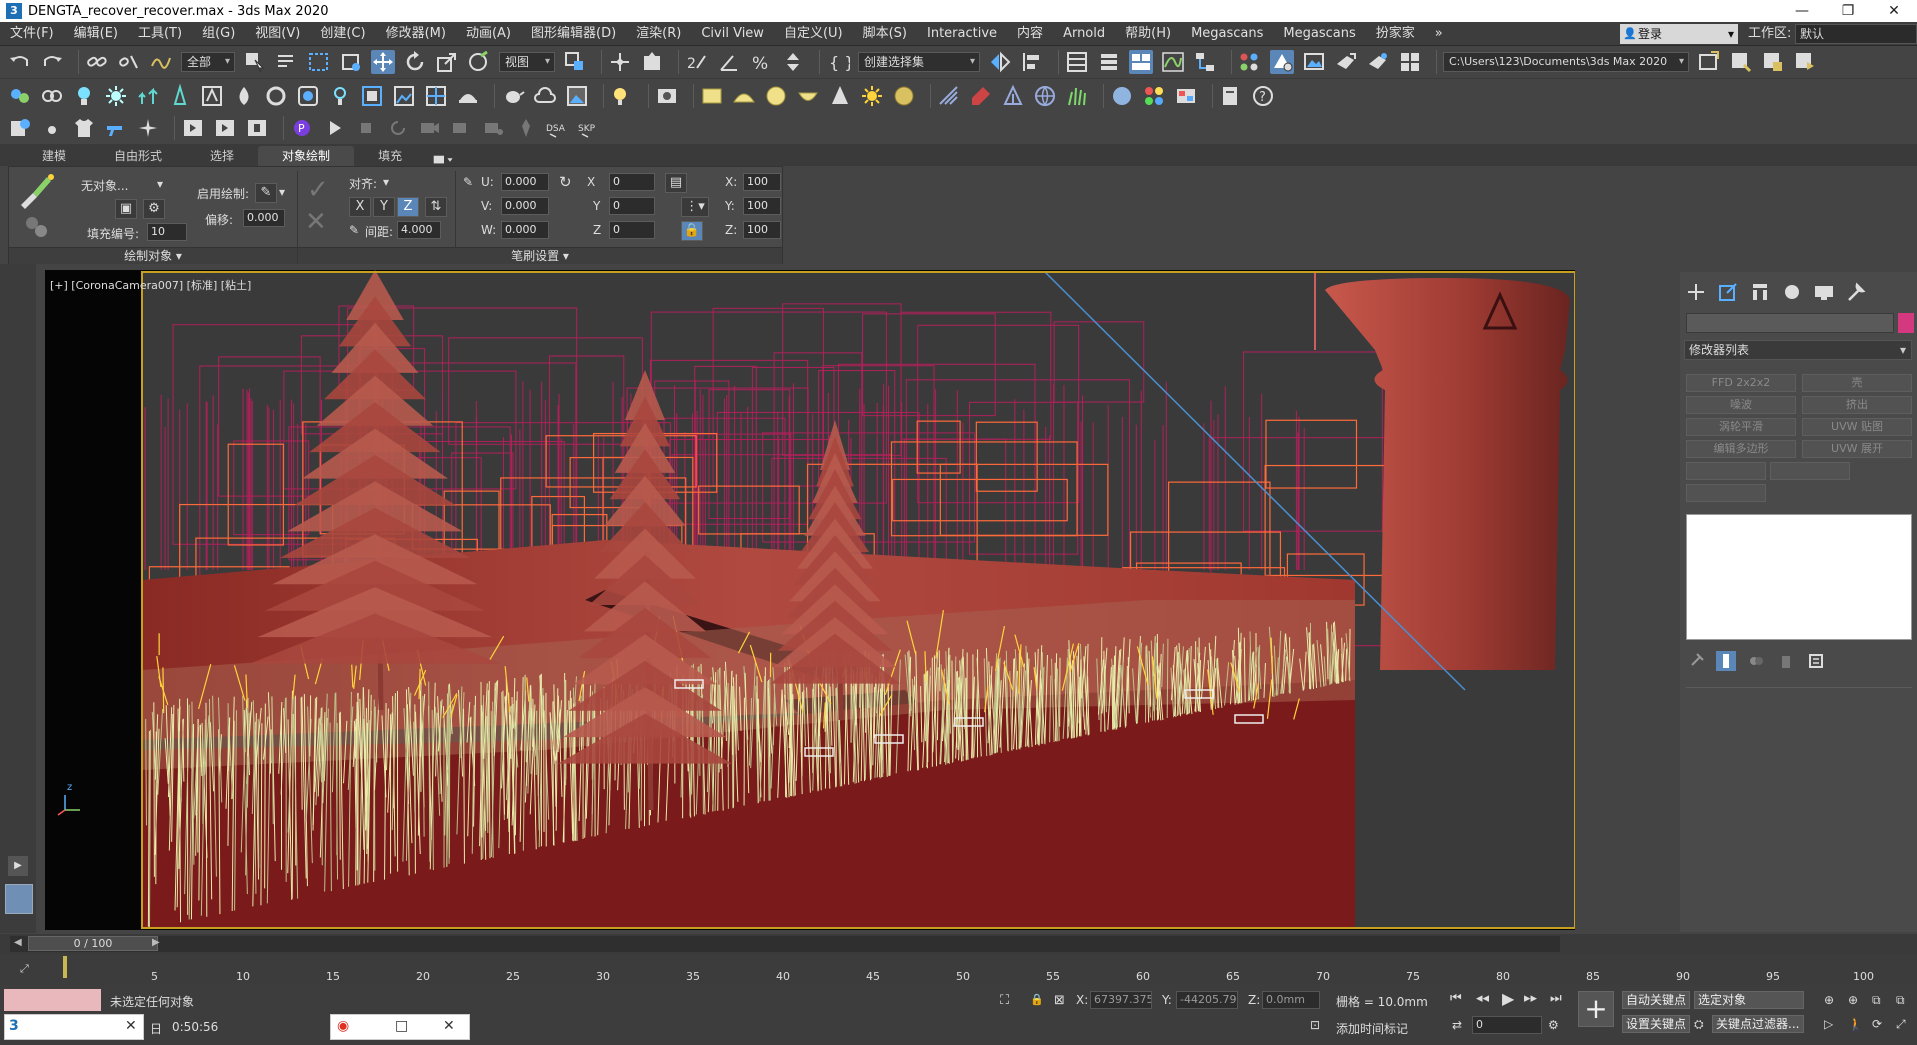 The image size is (1917, 1045). Describe the element at coordinates (632, 230) in the screenshot. I see `rot-z-input: 0` at that location.